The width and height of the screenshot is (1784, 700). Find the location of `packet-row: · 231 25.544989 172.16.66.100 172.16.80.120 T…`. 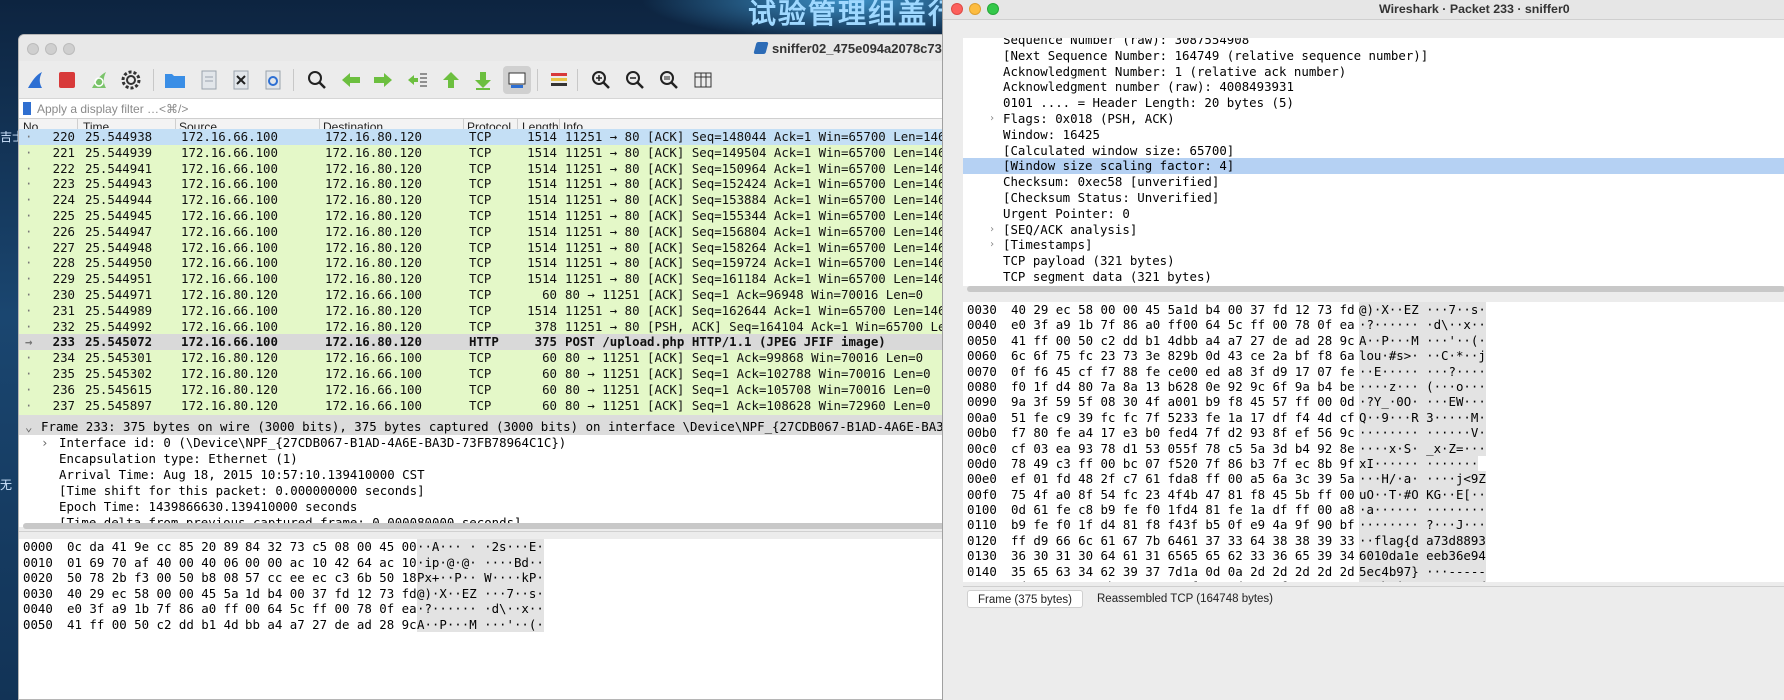

packet-row: · 231 25.544989 172.16.66.100 172.16.80.120 T… is located at coordinates (548, 310).